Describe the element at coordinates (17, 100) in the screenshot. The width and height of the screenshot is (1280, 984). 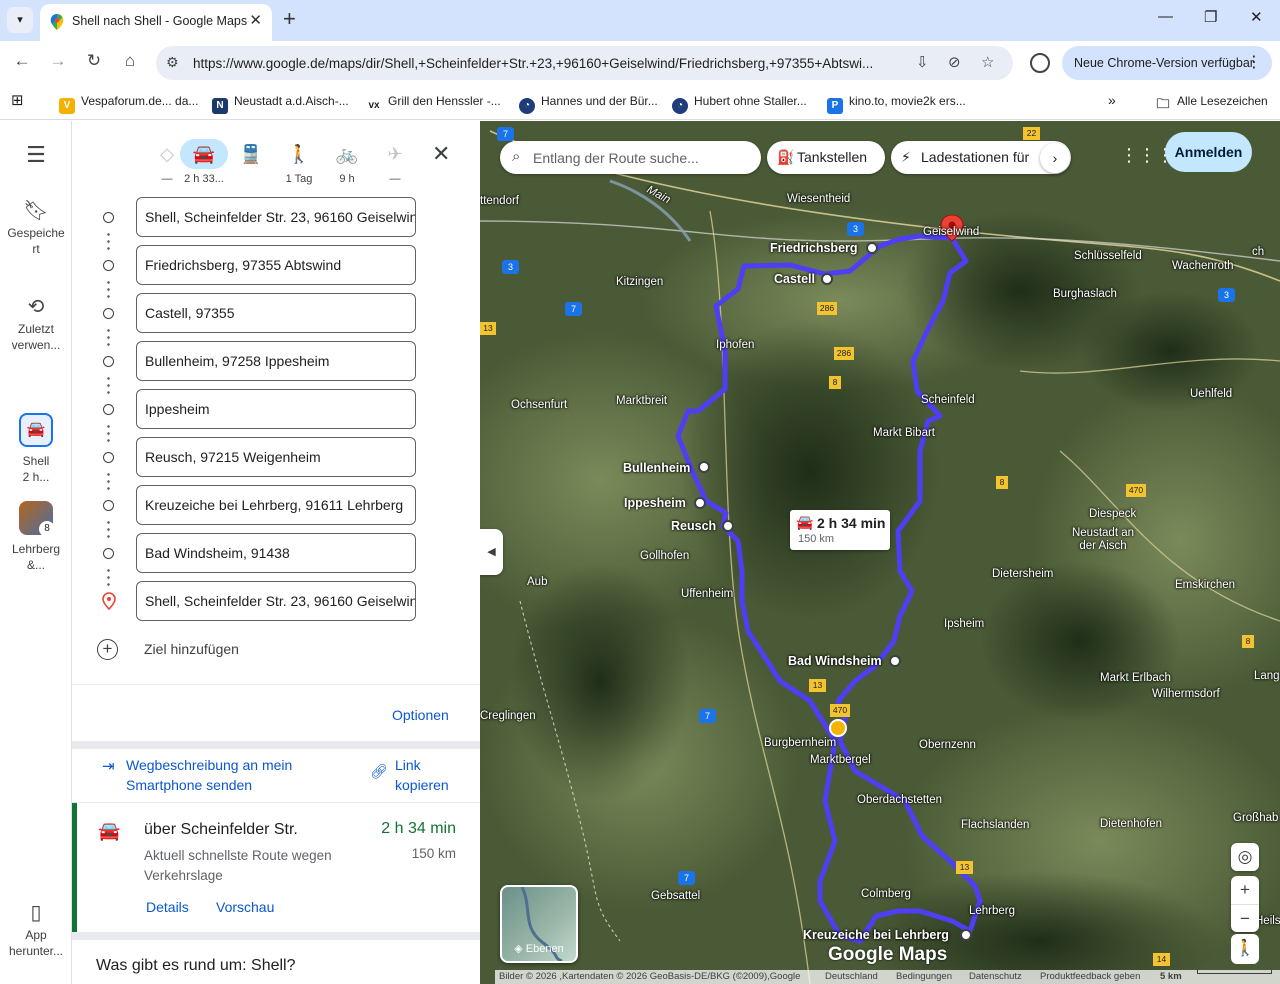
I see `apps-grid-icon: ⊞` at that location.